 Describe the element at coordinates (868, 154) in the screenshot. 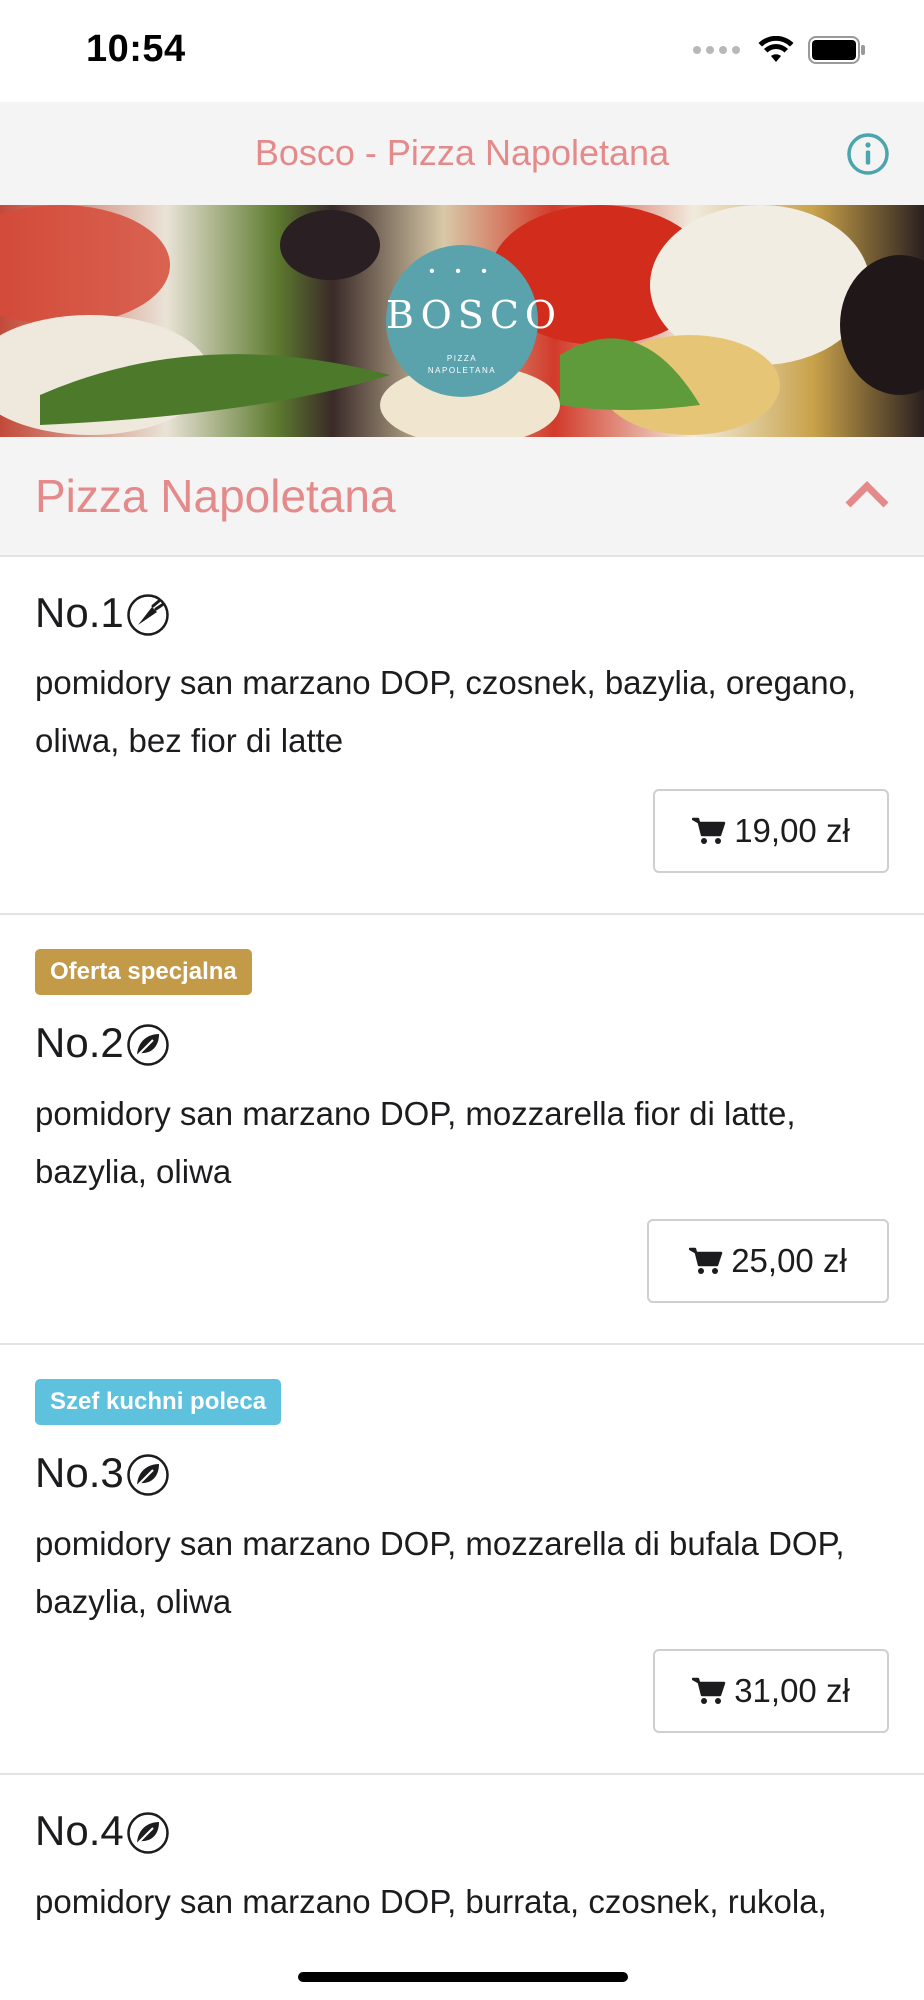

I see `info-icon` at that location.